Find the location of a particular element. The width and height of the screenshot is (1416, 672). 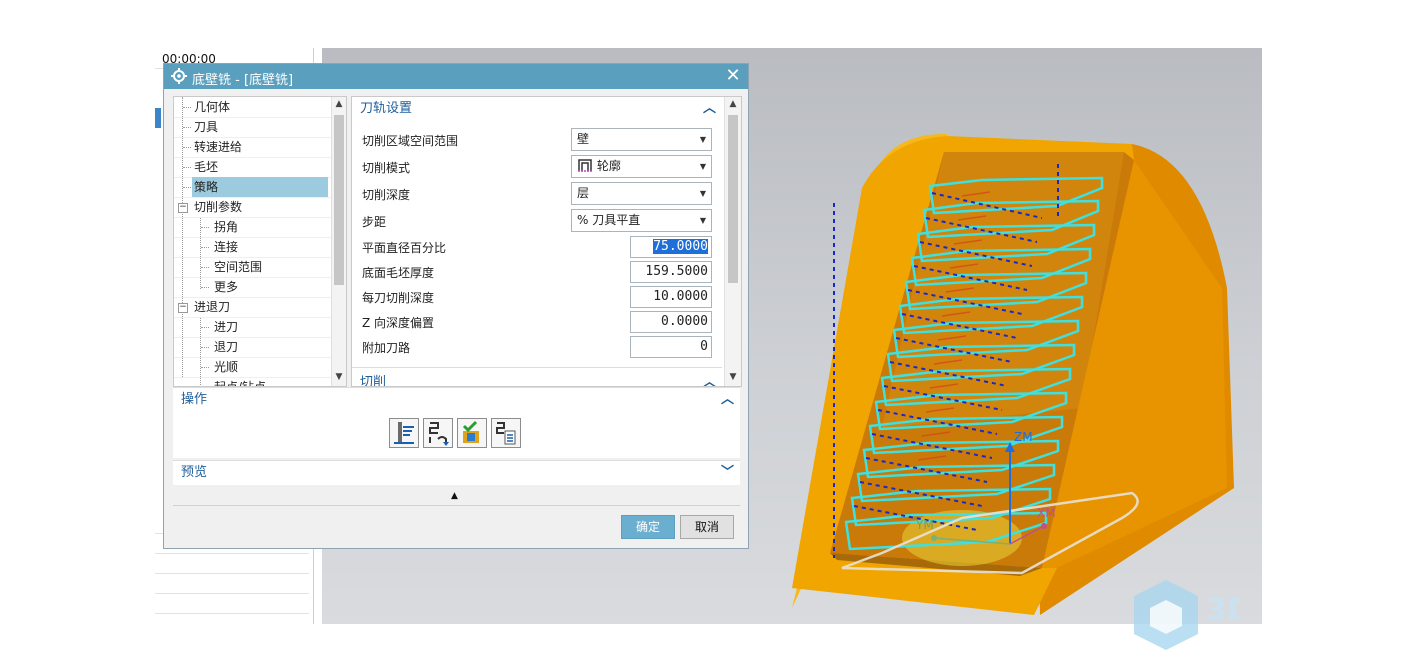

tree-item-retract: 退刀 is located at coordinates (226, 347).